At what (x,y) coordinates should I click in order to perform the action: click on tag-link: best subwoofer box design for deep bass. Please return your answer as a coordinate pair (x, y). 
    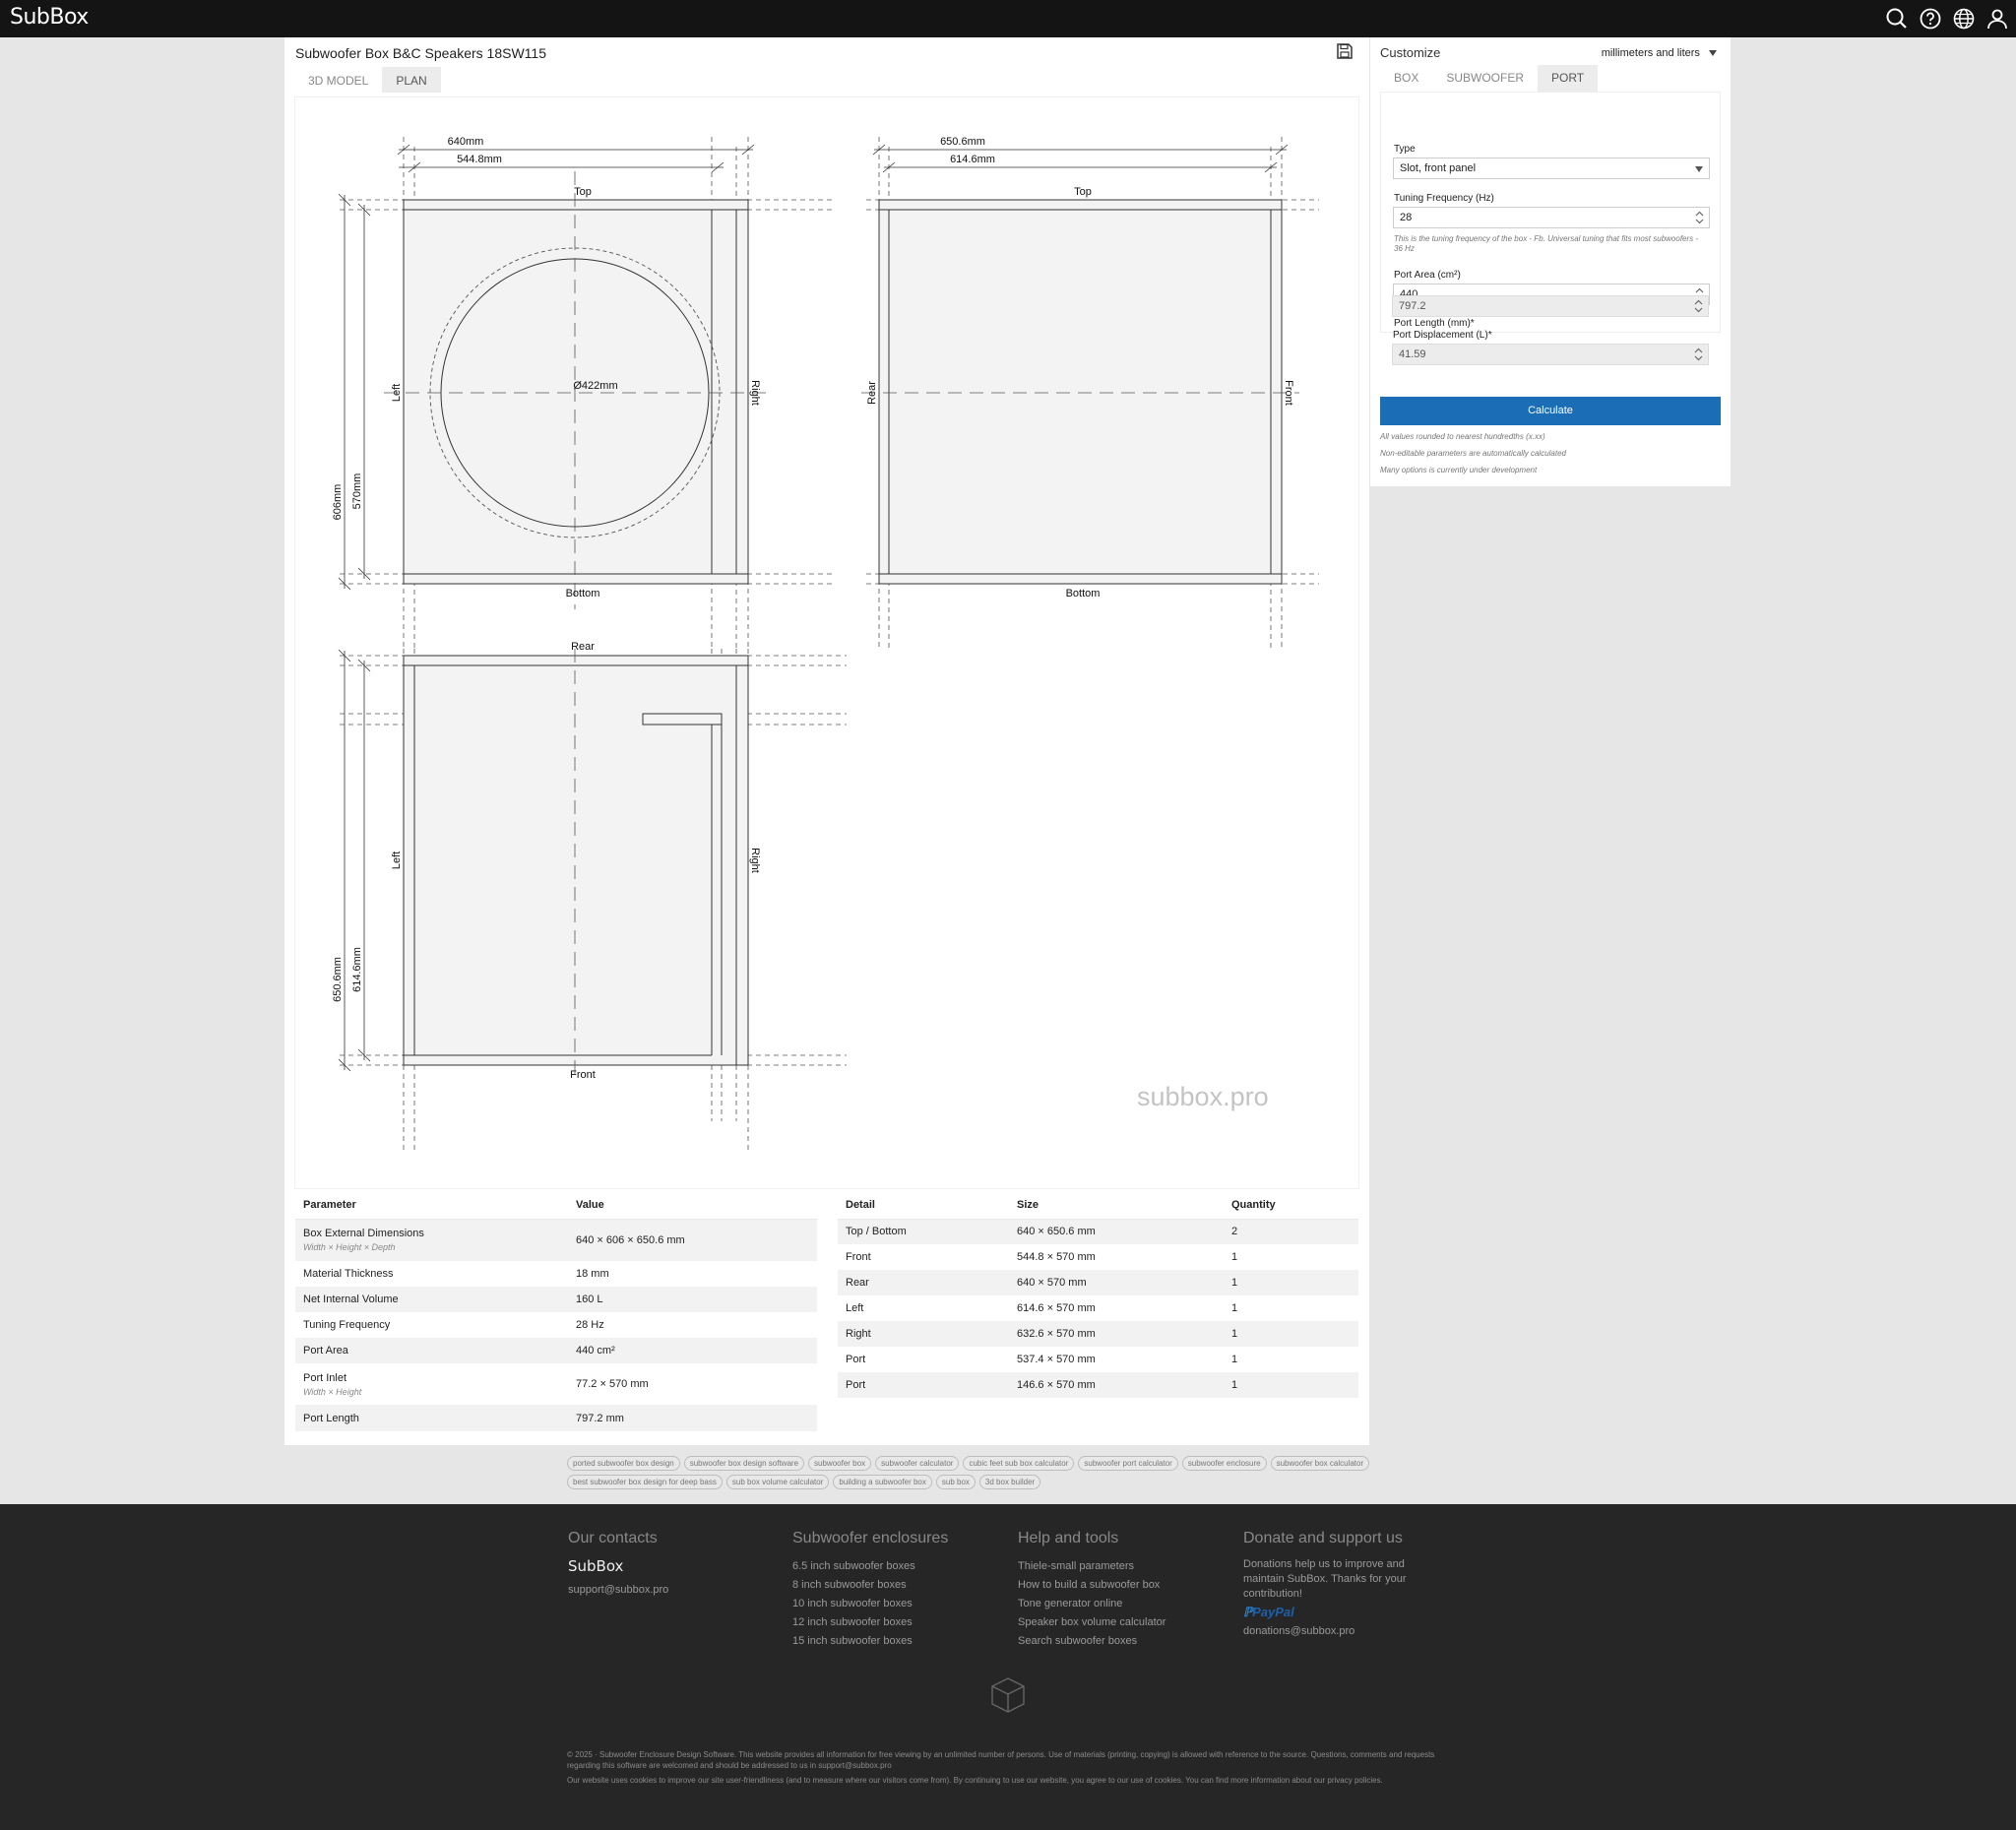
    Looking at the image, I should click on (645, 1482).